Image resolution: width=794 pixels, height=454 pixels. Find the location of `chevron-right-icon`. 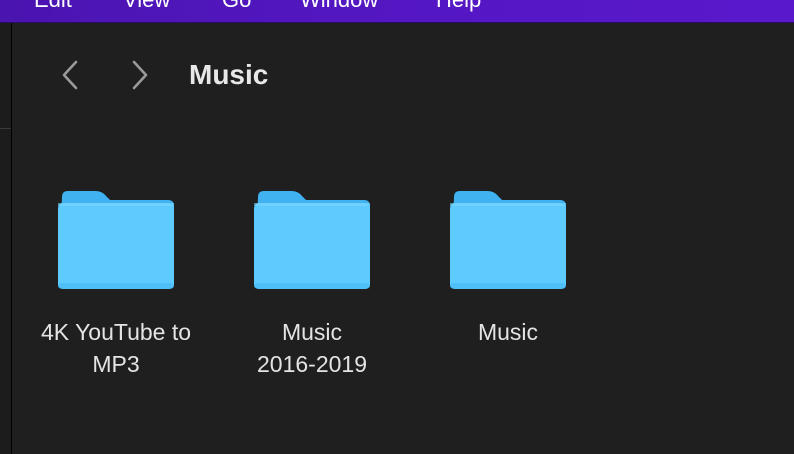

chevron-right-icon is located at coordinates (140, 75).